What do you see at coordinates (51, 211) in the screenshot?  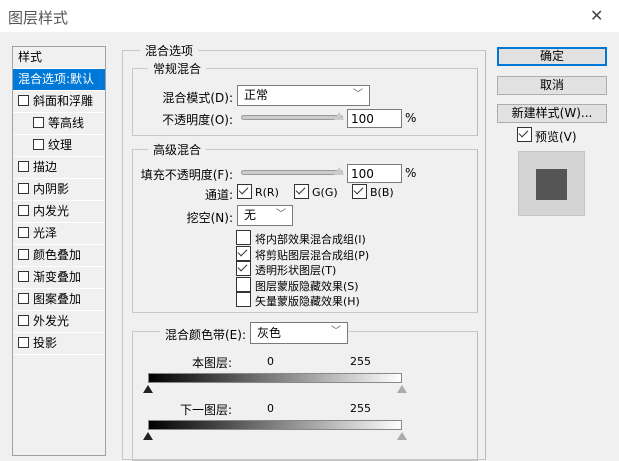 I see `style-list-item-label: 内发光` at bounding box center [51, 211].